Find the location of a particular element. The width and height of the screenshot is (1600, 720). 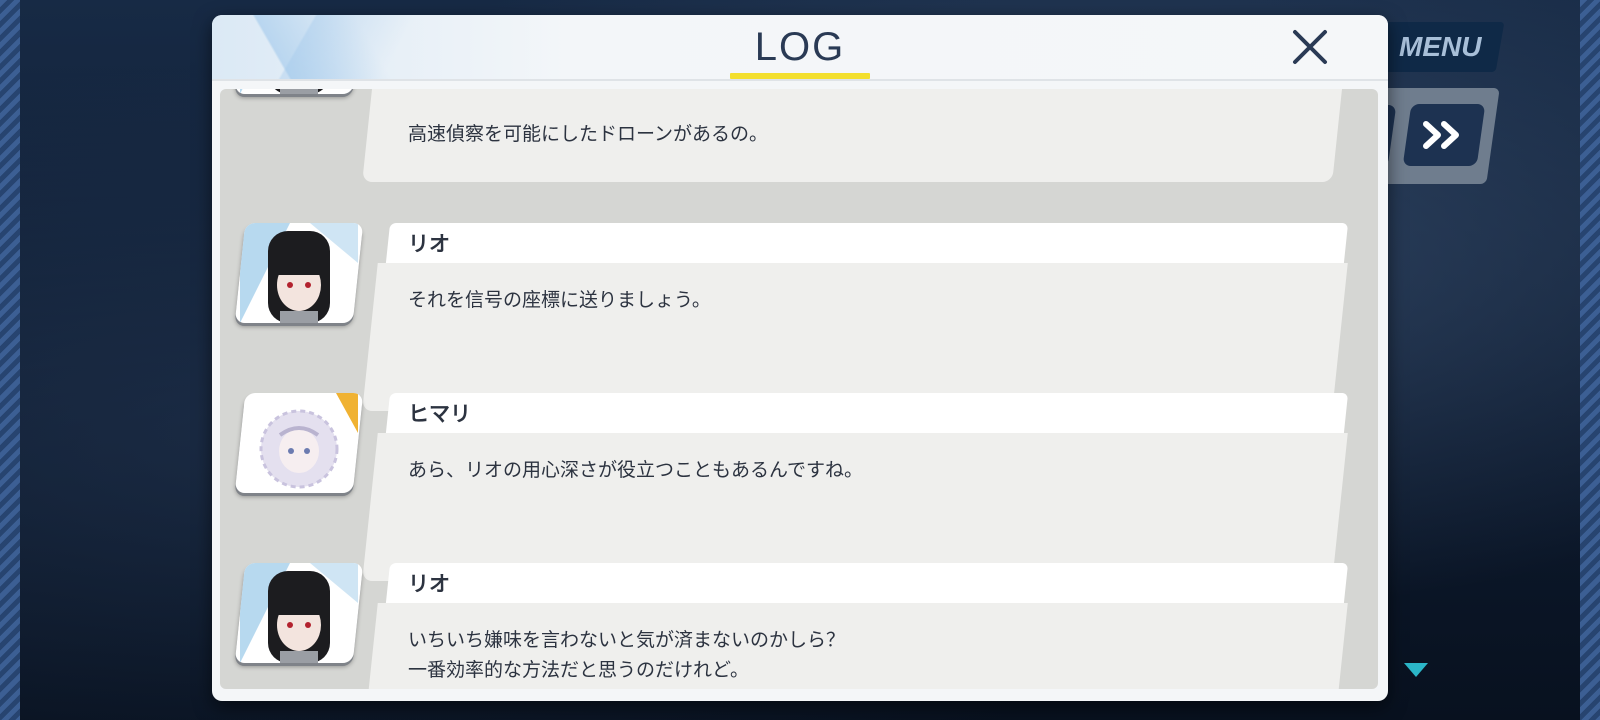

menu-label: MENU is located at coordinates (1440, 46).